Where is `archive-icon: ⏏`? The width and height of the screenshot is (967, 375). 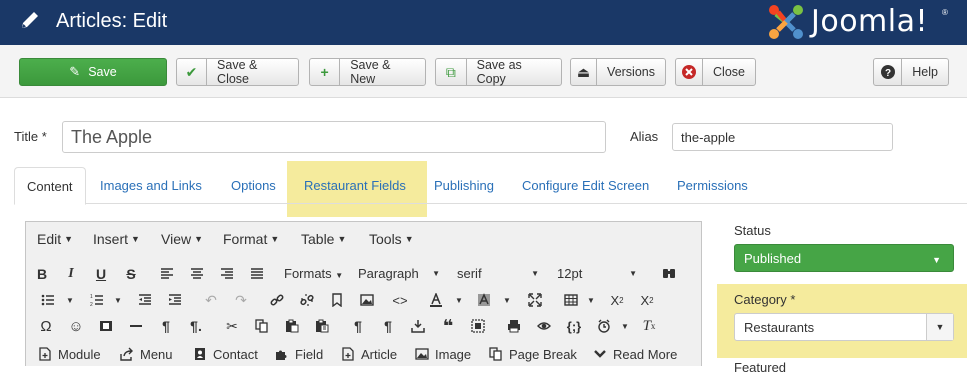 archive-icon: ⏏ is located at coordinates (584, 72).